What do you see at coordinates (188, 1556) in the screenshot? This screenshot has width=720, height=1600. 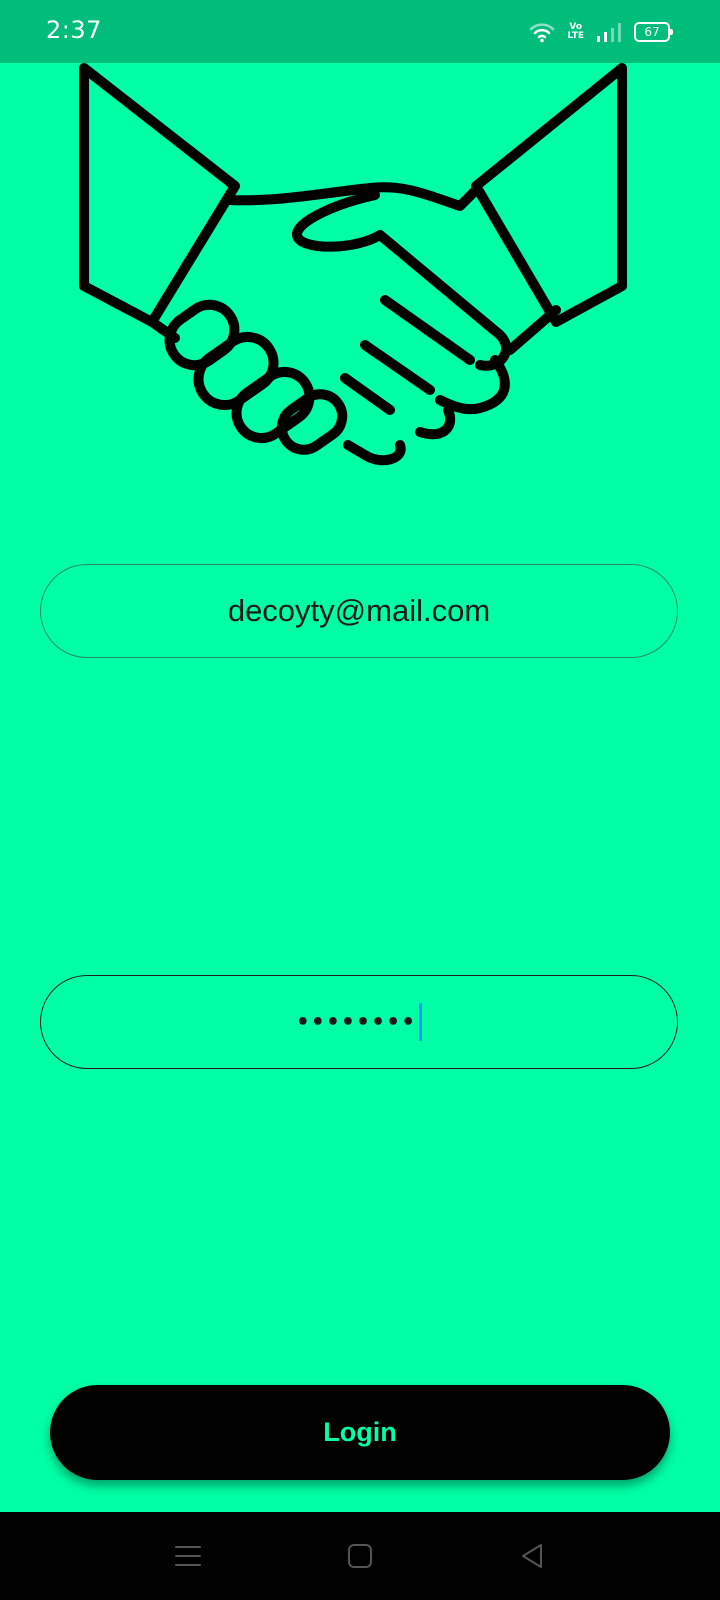 I see `menu-icon` at bounding box center [188, 1556].